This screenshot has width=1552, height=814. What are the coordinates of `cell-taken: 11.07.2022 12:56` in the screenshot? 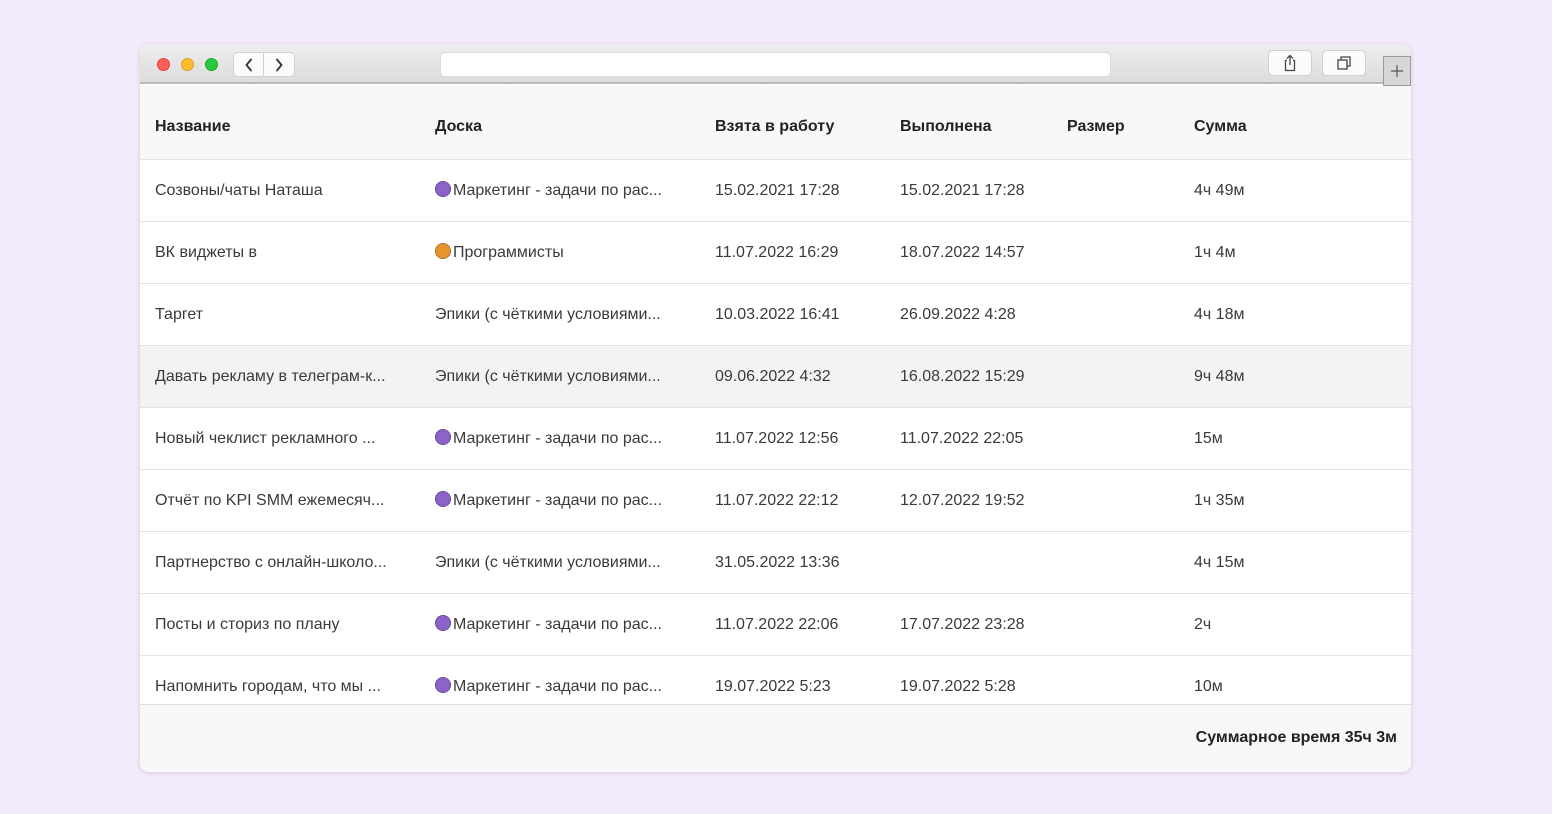 It's located at (777, 438).